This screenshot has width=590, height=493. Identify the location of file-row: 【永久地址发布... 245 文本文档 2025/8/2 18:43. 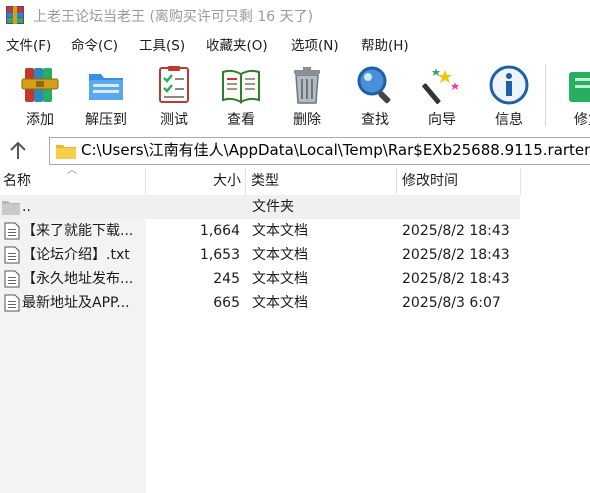
(260, 279).